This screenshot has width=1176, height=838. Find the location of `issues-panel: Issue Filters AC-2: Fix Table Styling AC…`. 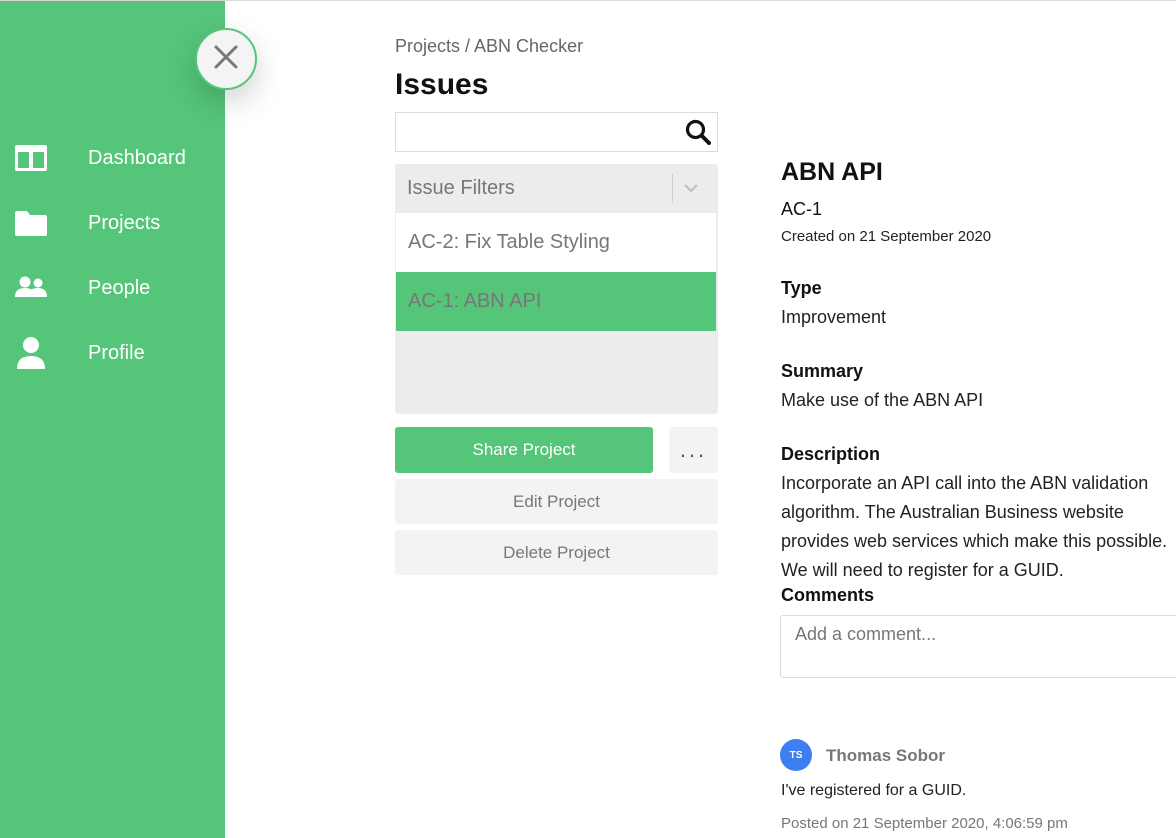

issues-panel: Issue Filters AC-2: Fix Table Styling AC… is located at coordinates (556, 289).